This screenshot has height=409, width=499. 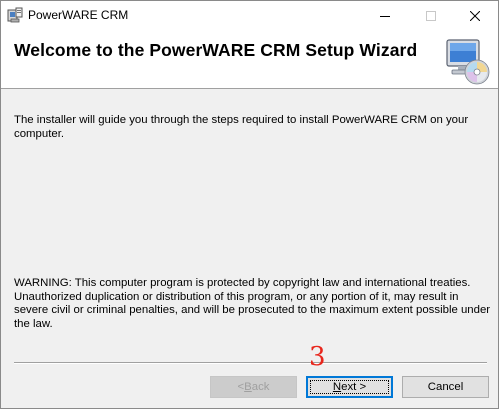 What do you see at coordinates (317, 357) in the screenshot?
I see `step-number-annotation: 3` at bounding box center [317, 357].